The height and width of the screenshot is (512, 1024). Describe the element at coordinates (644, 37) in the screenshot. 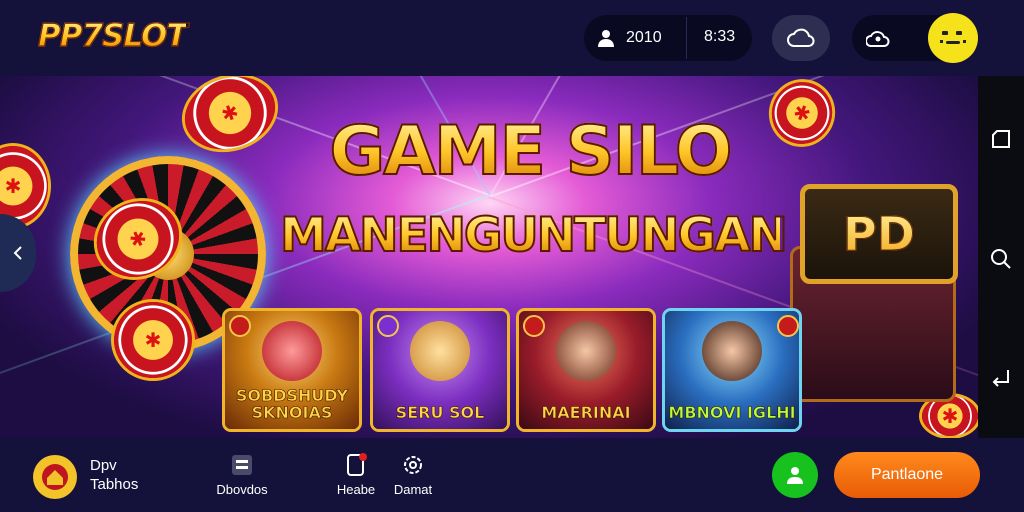

I see `balance-value: 2010` at that location.